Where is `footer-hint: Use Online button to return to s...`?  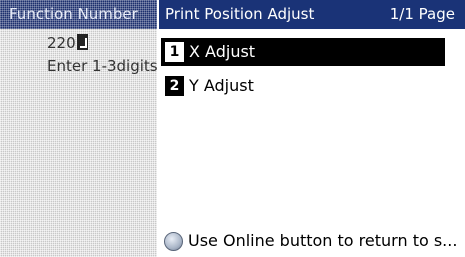
footer-hint: Use Online button to return to s... is located at coordinates (313, 241).